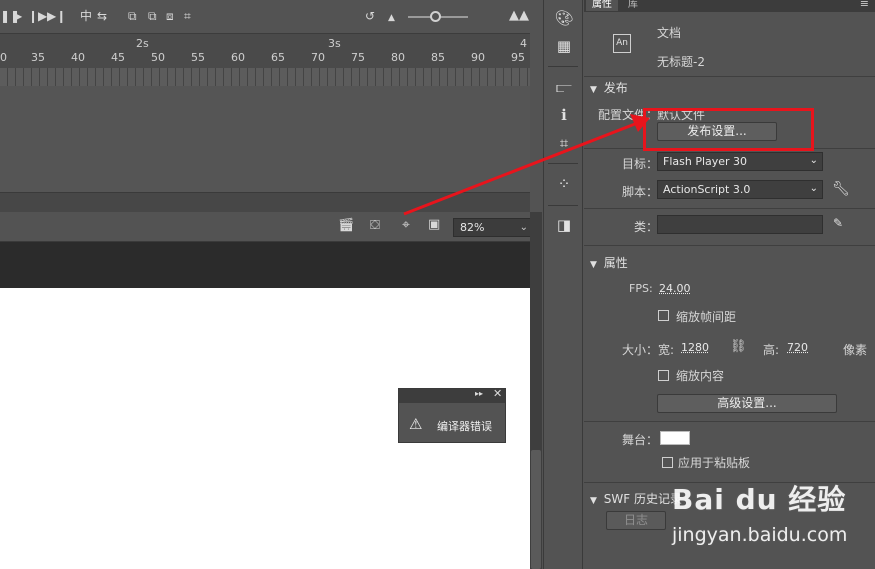 This screenshot has width=875, height=569. What do you see at coordinates (391, 18) in the screenshot?
I see `zoom-out-small-icon: ▲` at bounding box center [391, 18].